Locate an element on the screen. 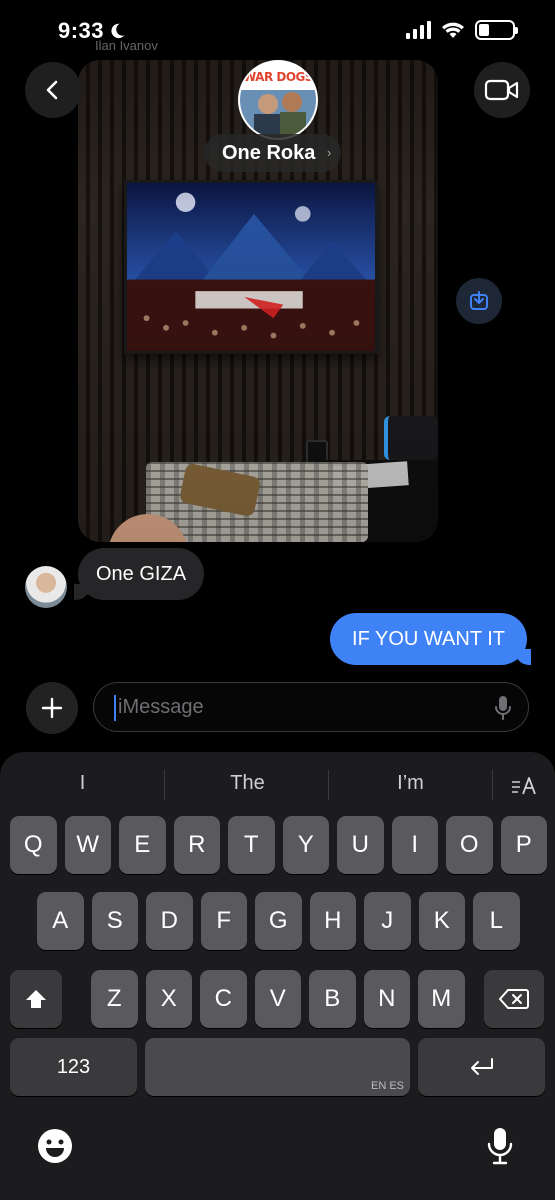 Image resolution: width=555 pixels, height=1200 pixels. key-f: F is located at coordinates (223, 921).